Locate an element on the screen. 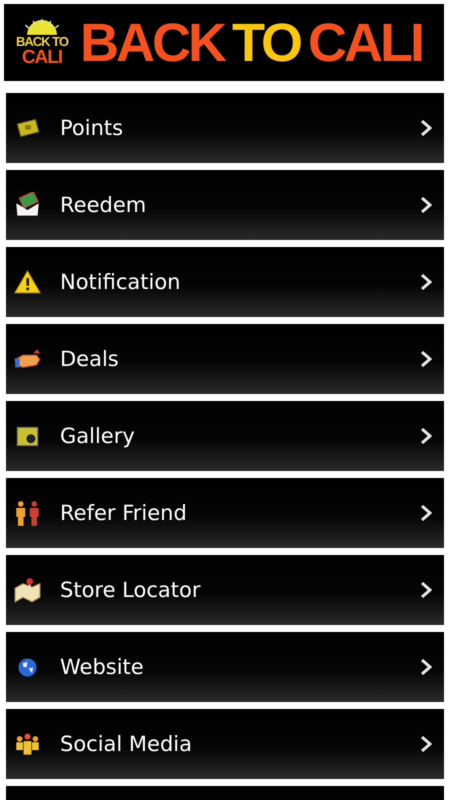 This screenshot has width=450, height=800. warning-icon is located at coordinates (27, 282).